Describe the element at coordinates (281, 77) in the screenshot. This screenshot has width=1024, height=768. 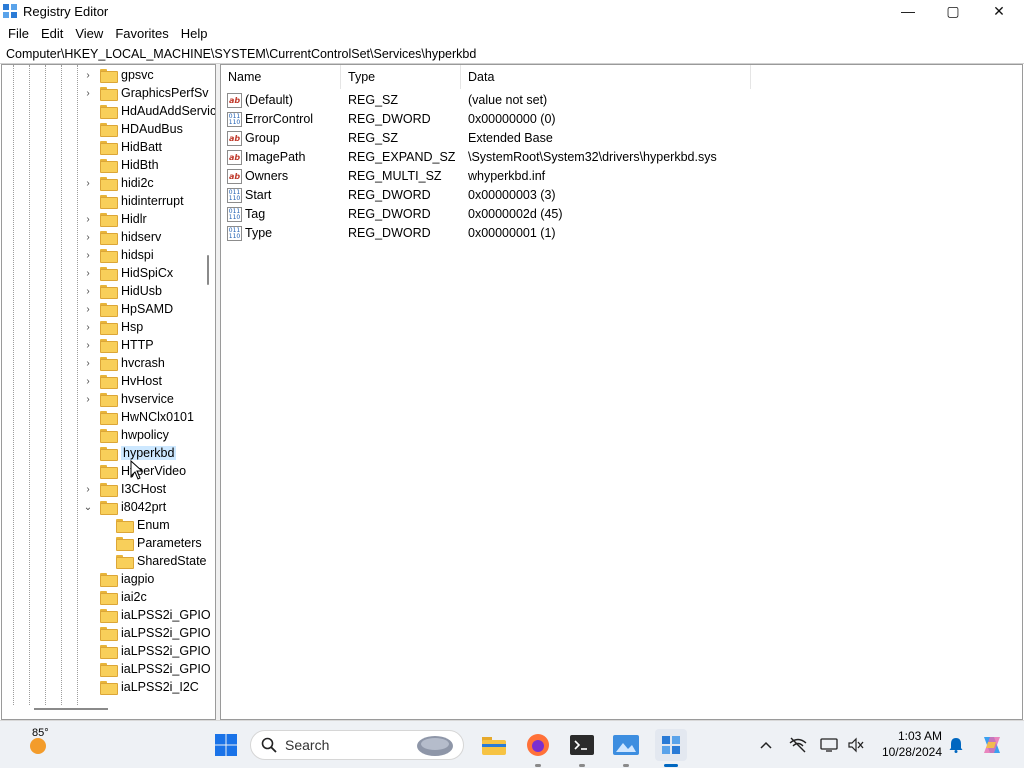
I see `column-header-name: Name` at that location.